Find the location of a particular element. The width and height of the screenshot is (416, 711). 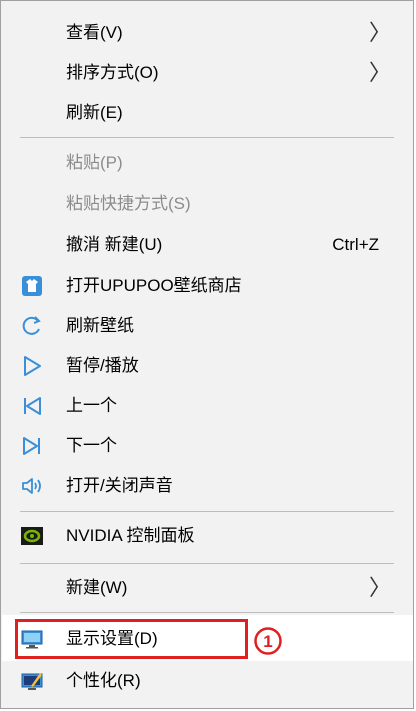

menu-item-nvidia-control-panel: NVIDIA 控制面板 is located at coordinates (207, 536).